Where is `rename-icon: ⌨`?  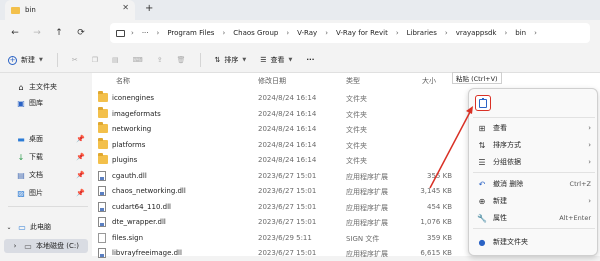
rename-icon: ⌨ is located at coordinates (138, 60).